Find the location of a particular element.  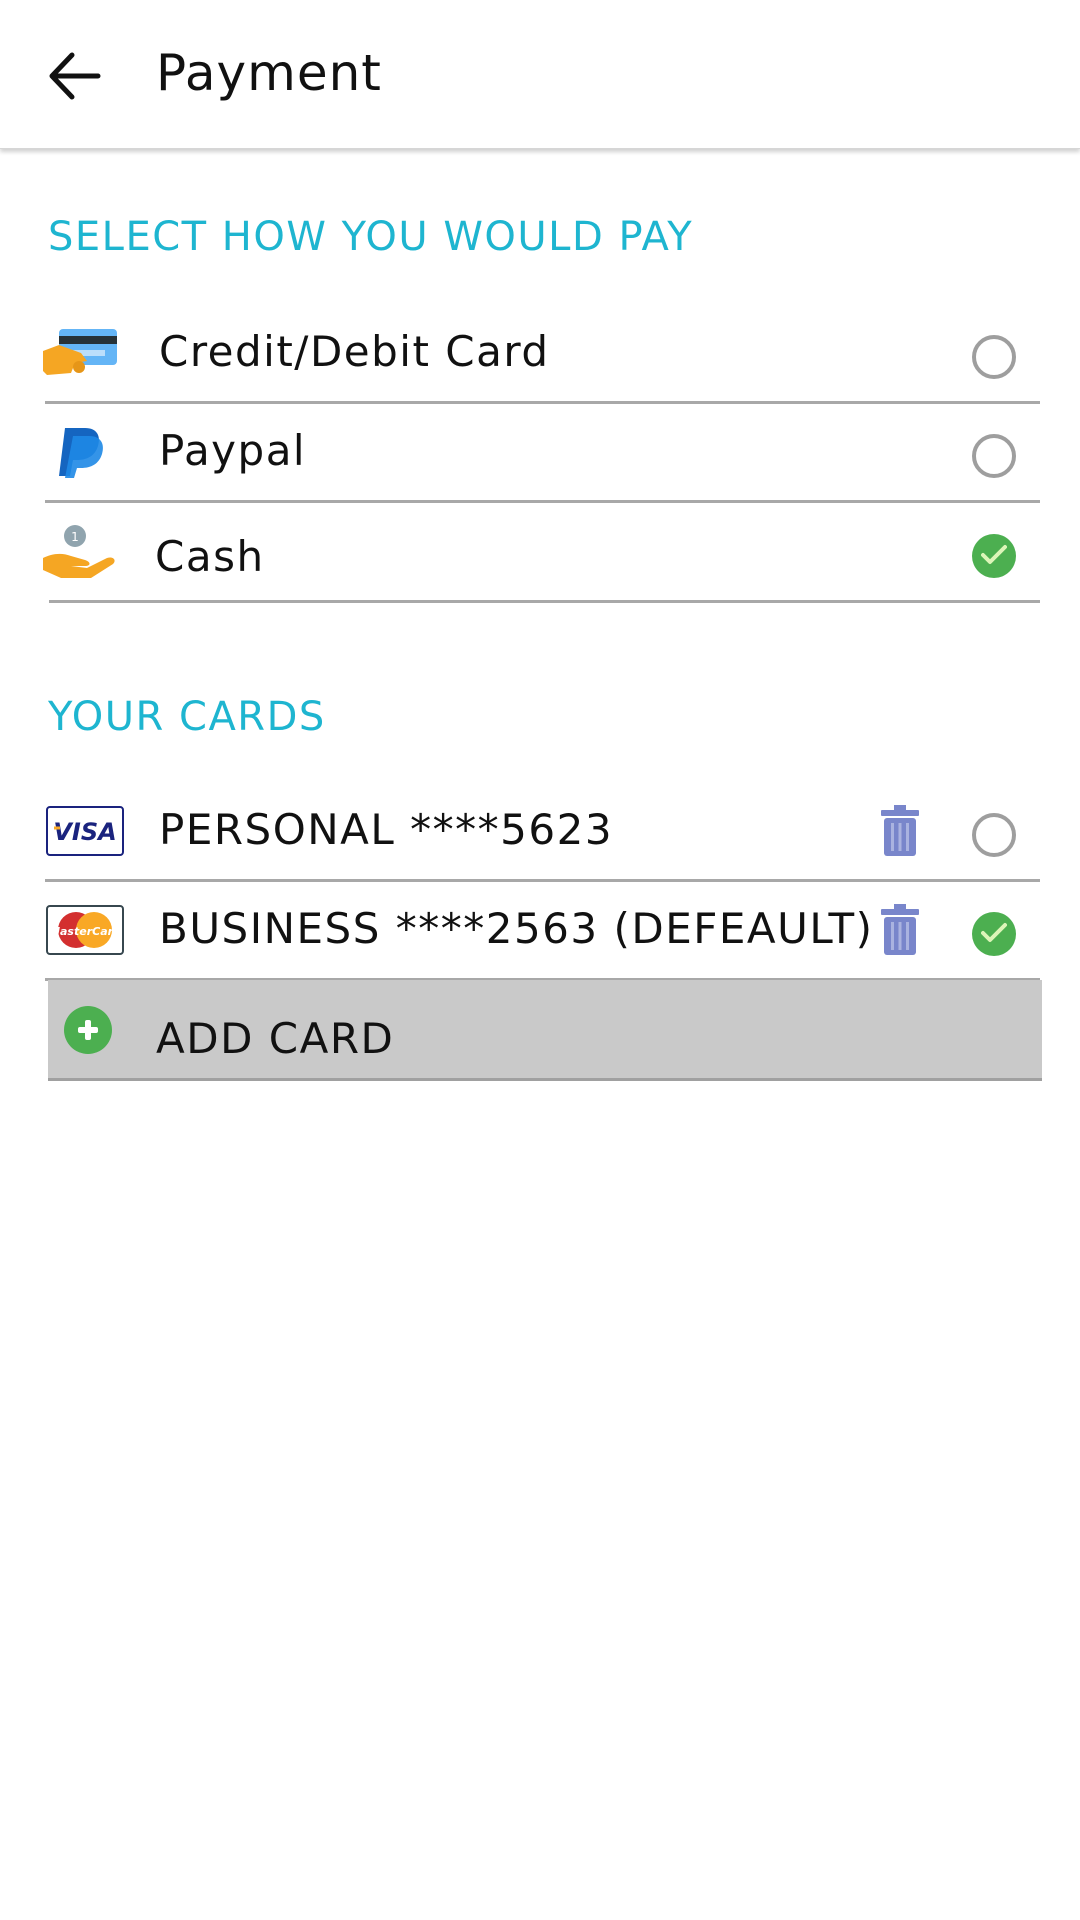

card-label: PERSONAL ****5623 is located at coordinates (386, 829).